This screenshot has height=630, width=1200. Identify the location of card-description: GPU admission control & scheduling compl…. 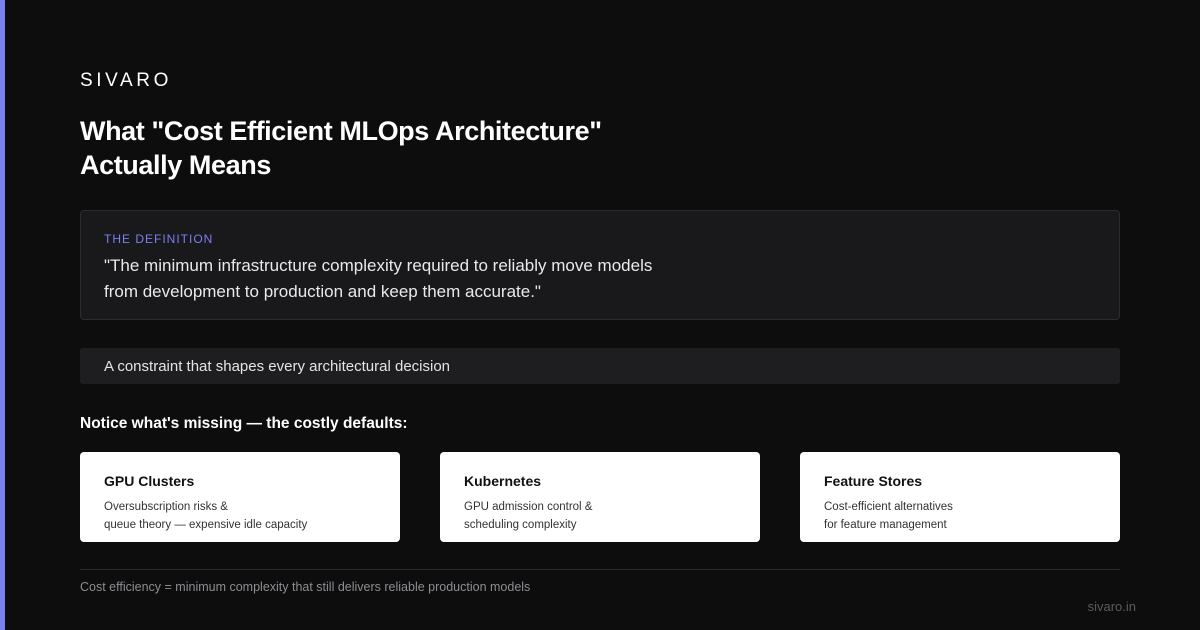
(604, 516).